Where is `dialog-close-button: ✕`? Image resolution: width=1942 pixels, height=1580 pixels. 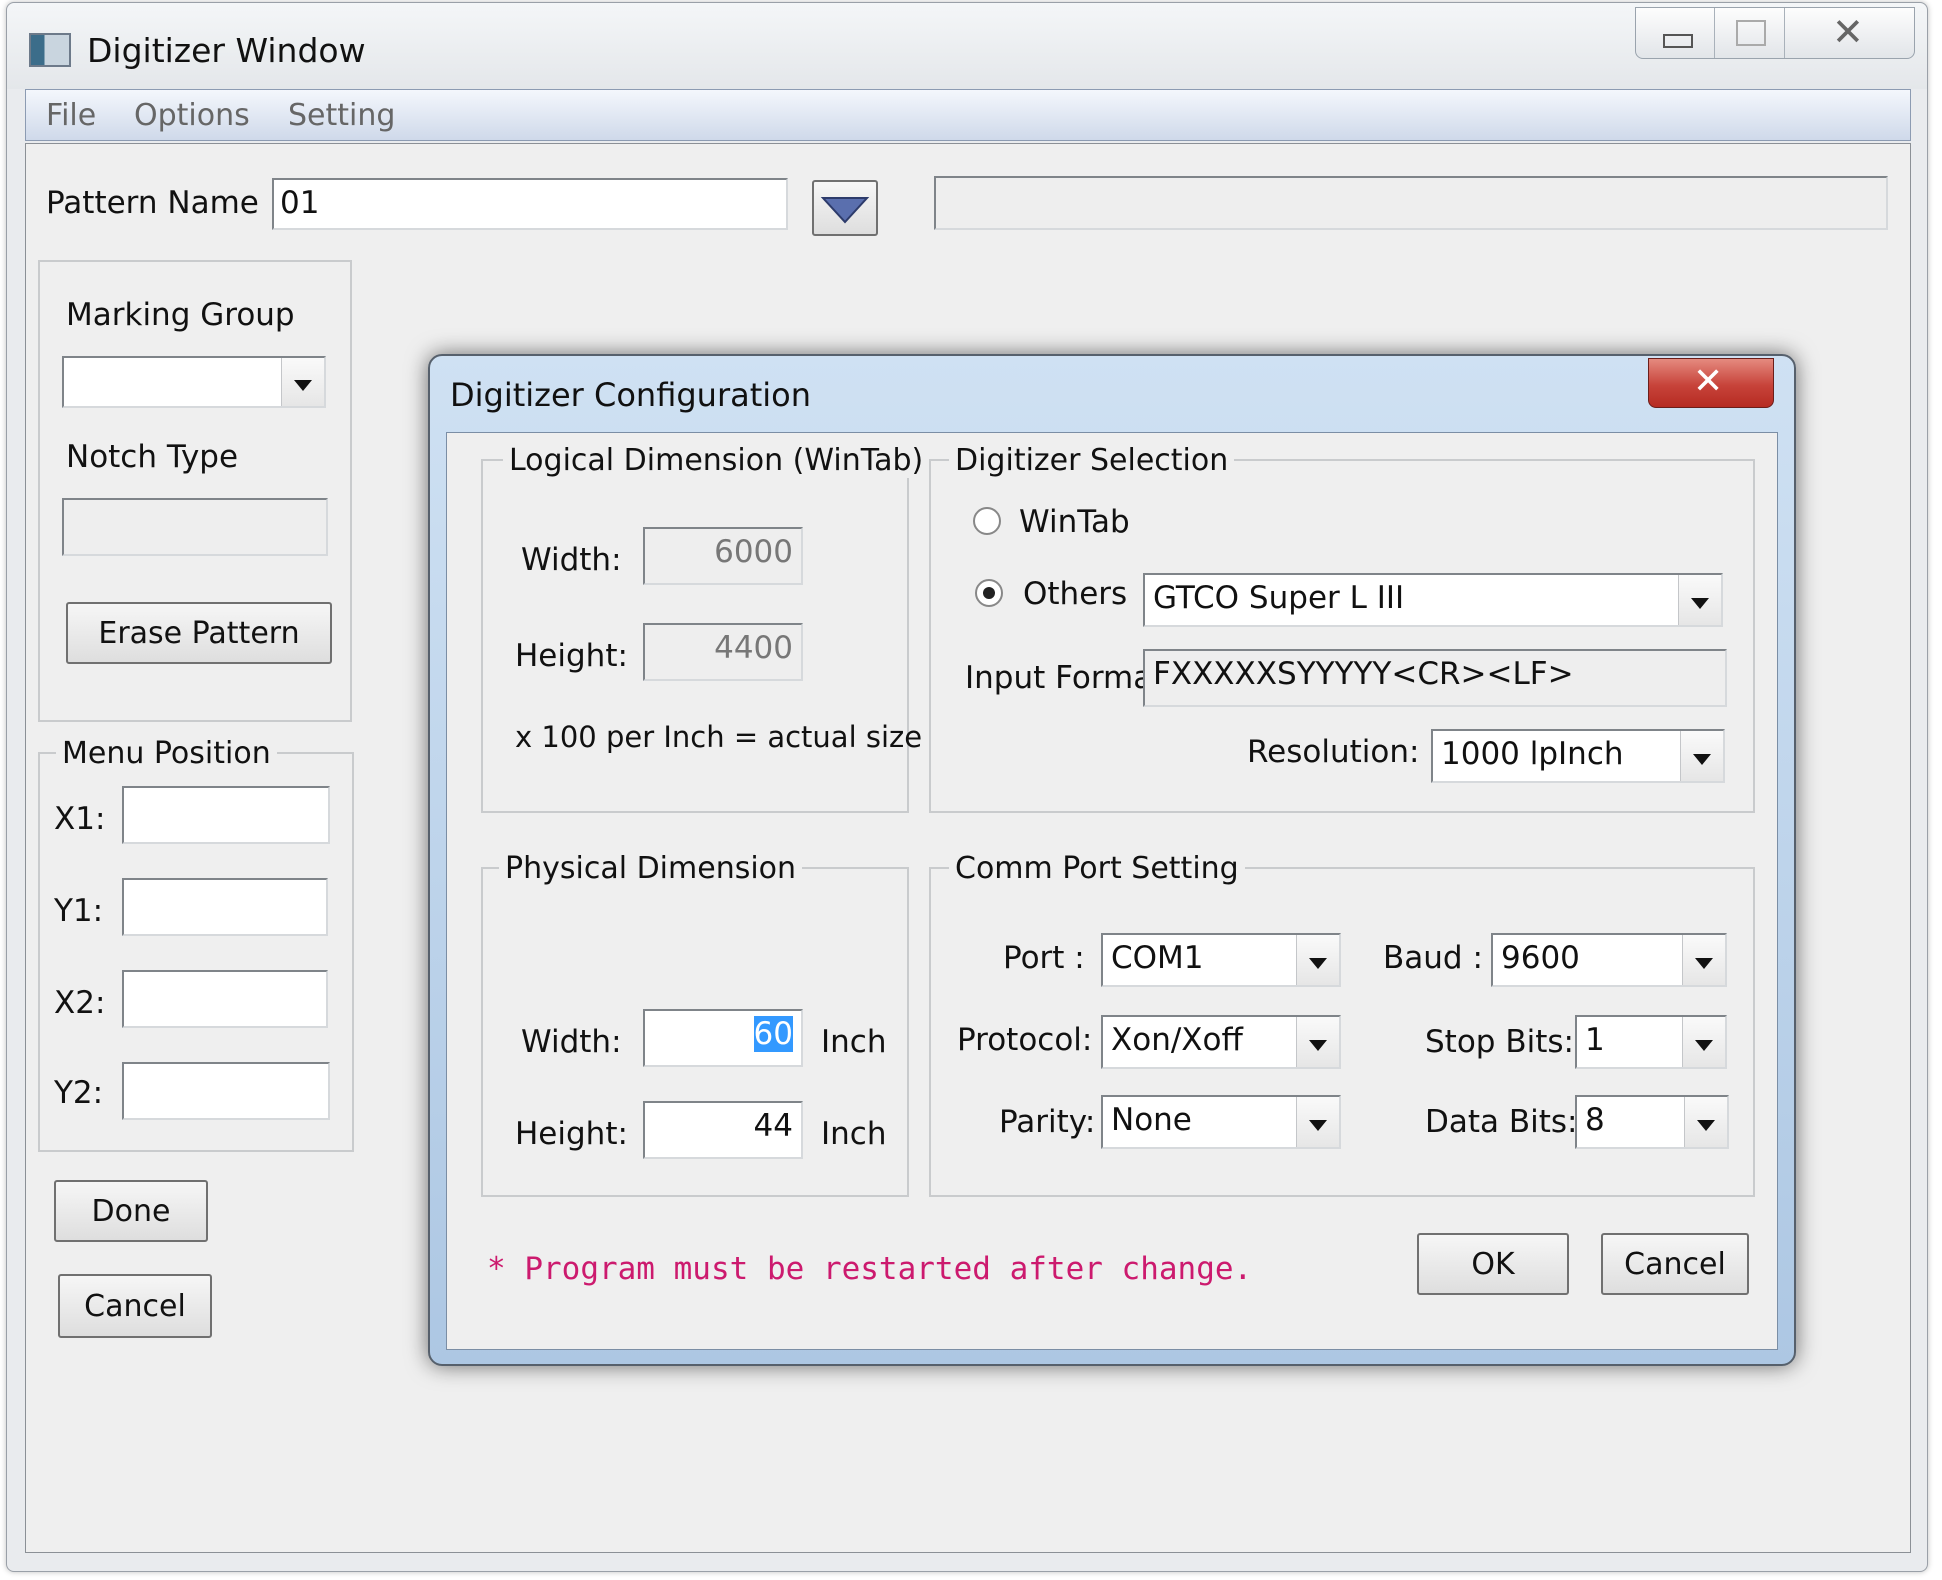 dialog-close-button: ✕ is located at coordinates (1711, 383).